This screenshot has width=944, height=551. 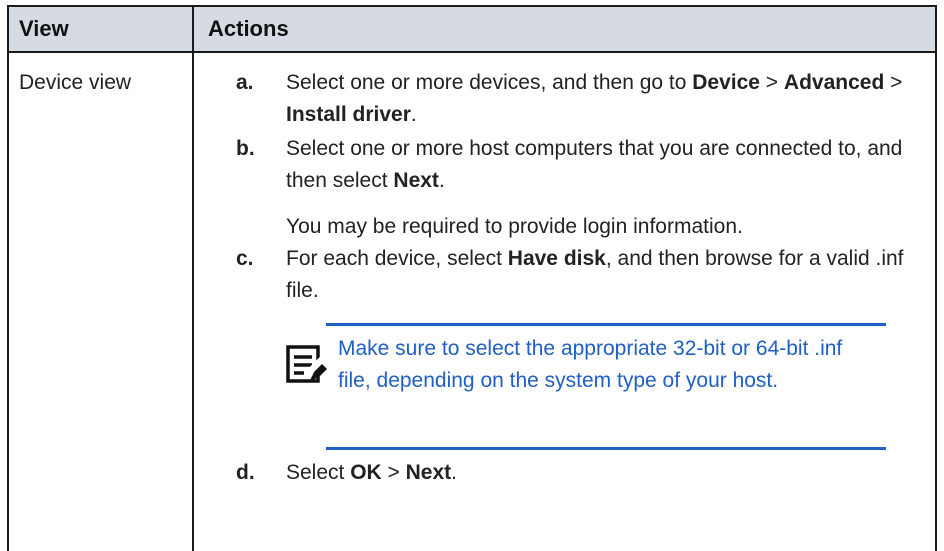 What do you see at coordinates (245, 148) in the screenshot?
I see `step-letter: b.` at bounding box center [245, 148].